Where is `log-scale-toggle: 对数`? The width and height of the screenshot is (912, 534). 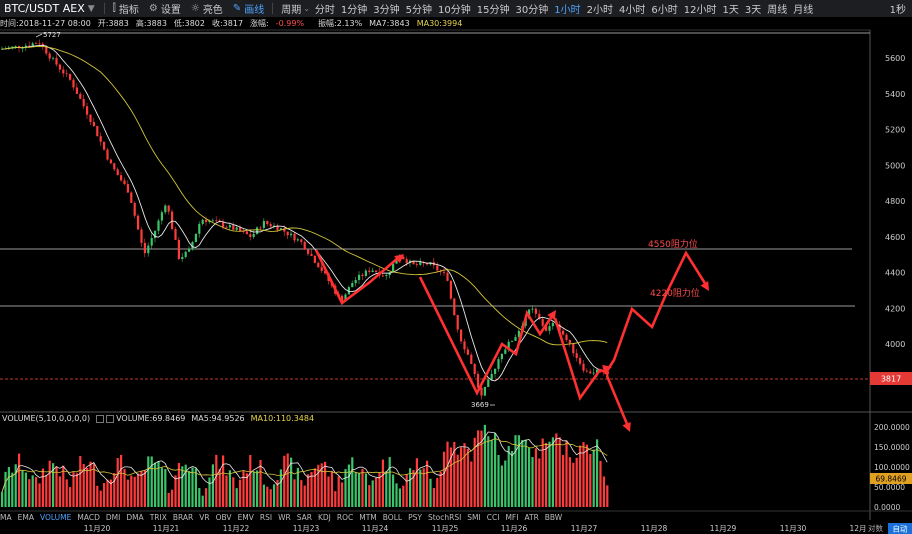 log-scale-toggle: 对数 is located at coordinates (875, 528).